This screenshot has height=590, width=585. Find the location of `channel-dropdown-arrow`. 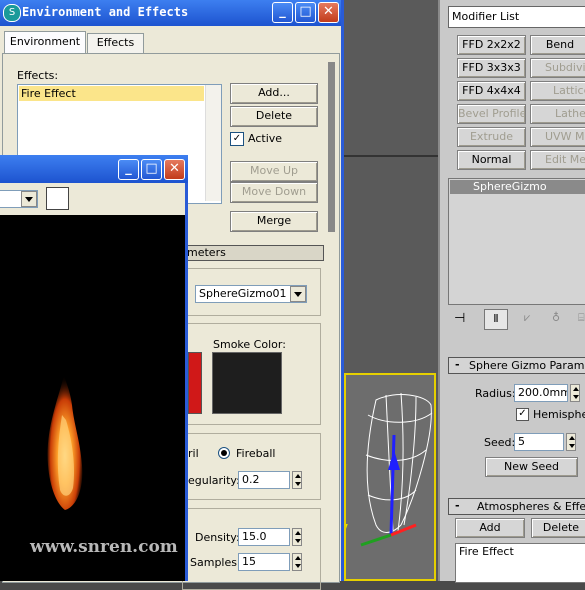

channel-dropdown-arrow is located at coordinates (29, 199).